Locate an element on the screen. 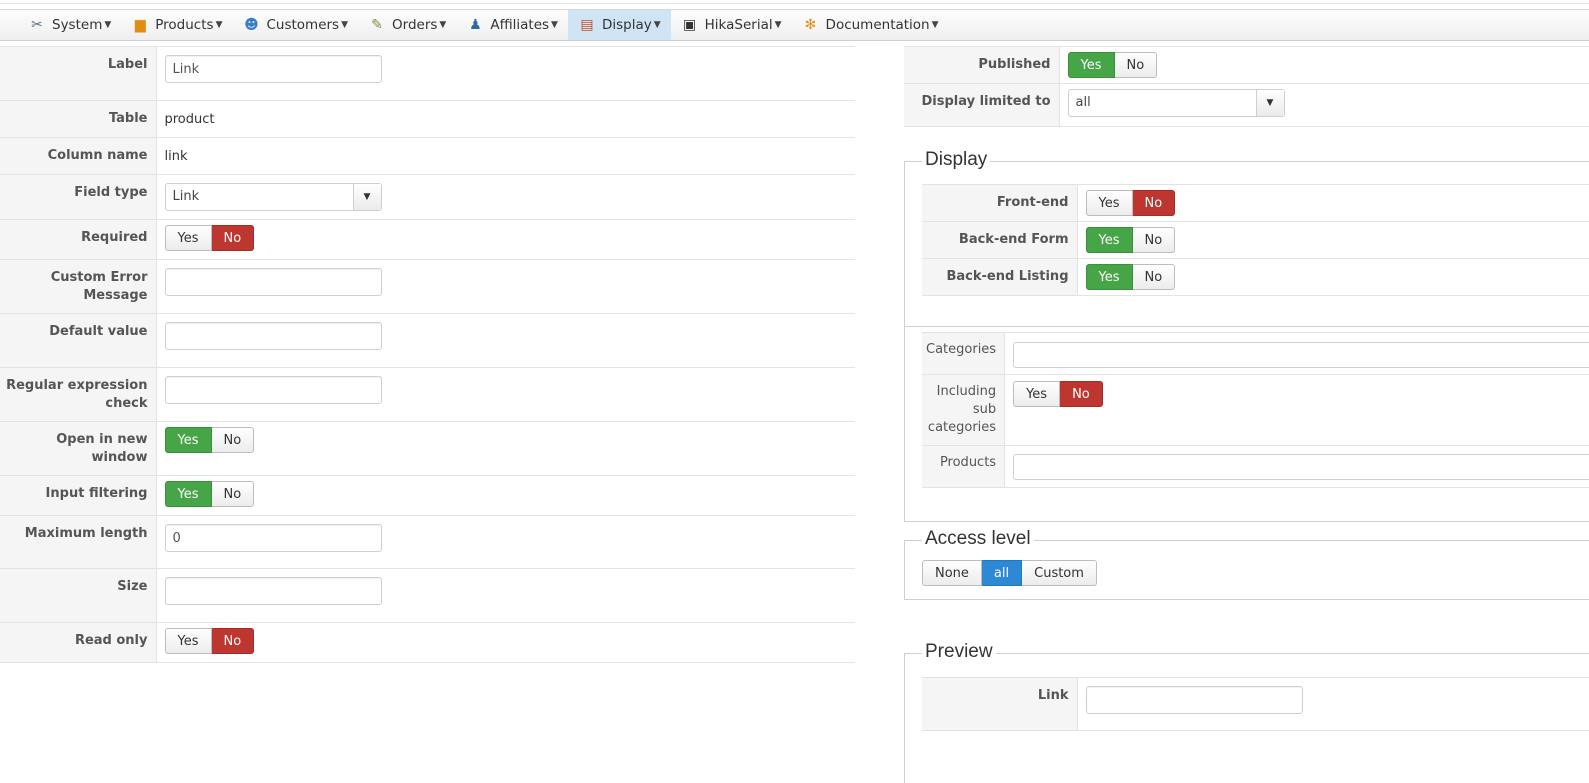 The image size is (1589, 783). display-section-title: Display is located at coordinates (956, 160).